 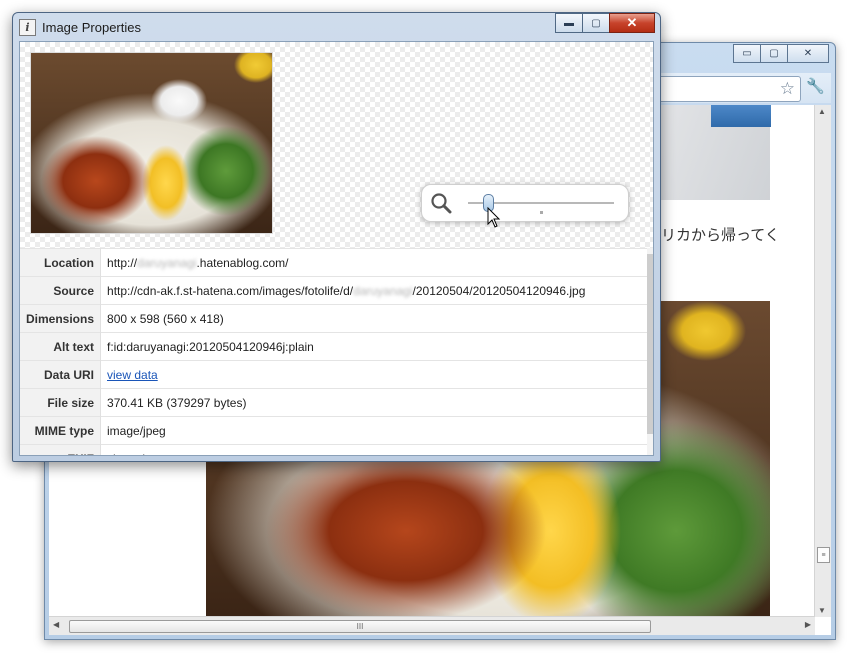 What do you see at coordinates (61, 430) in the screenshot?
I see `property-key: MIME type` at bounding box center [61, 430].